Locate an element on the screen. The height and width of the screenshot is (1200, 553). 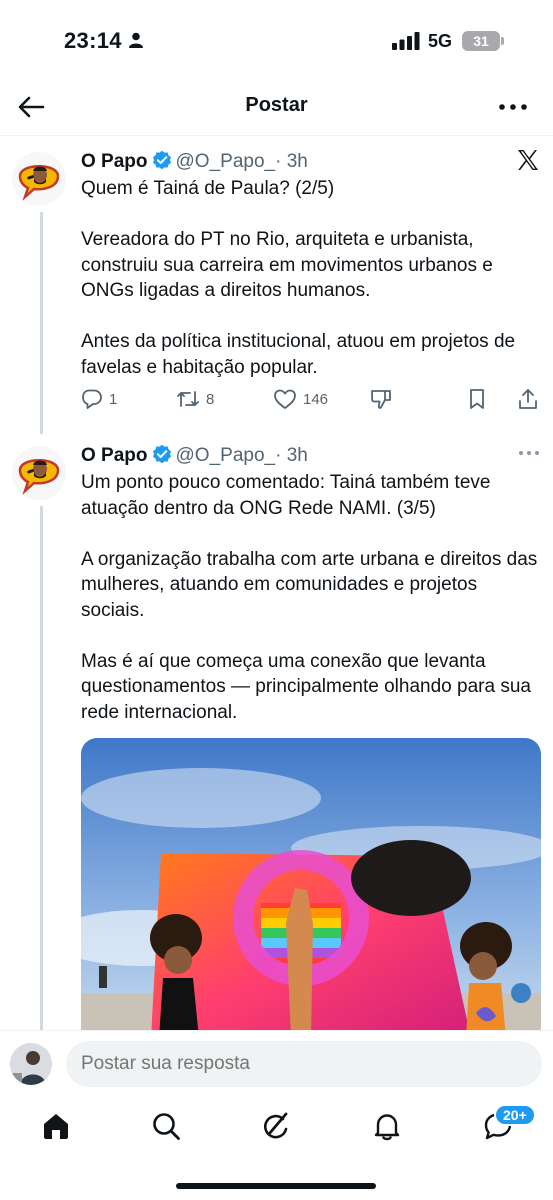
home-indicator is located at coordinates (276, 1186).